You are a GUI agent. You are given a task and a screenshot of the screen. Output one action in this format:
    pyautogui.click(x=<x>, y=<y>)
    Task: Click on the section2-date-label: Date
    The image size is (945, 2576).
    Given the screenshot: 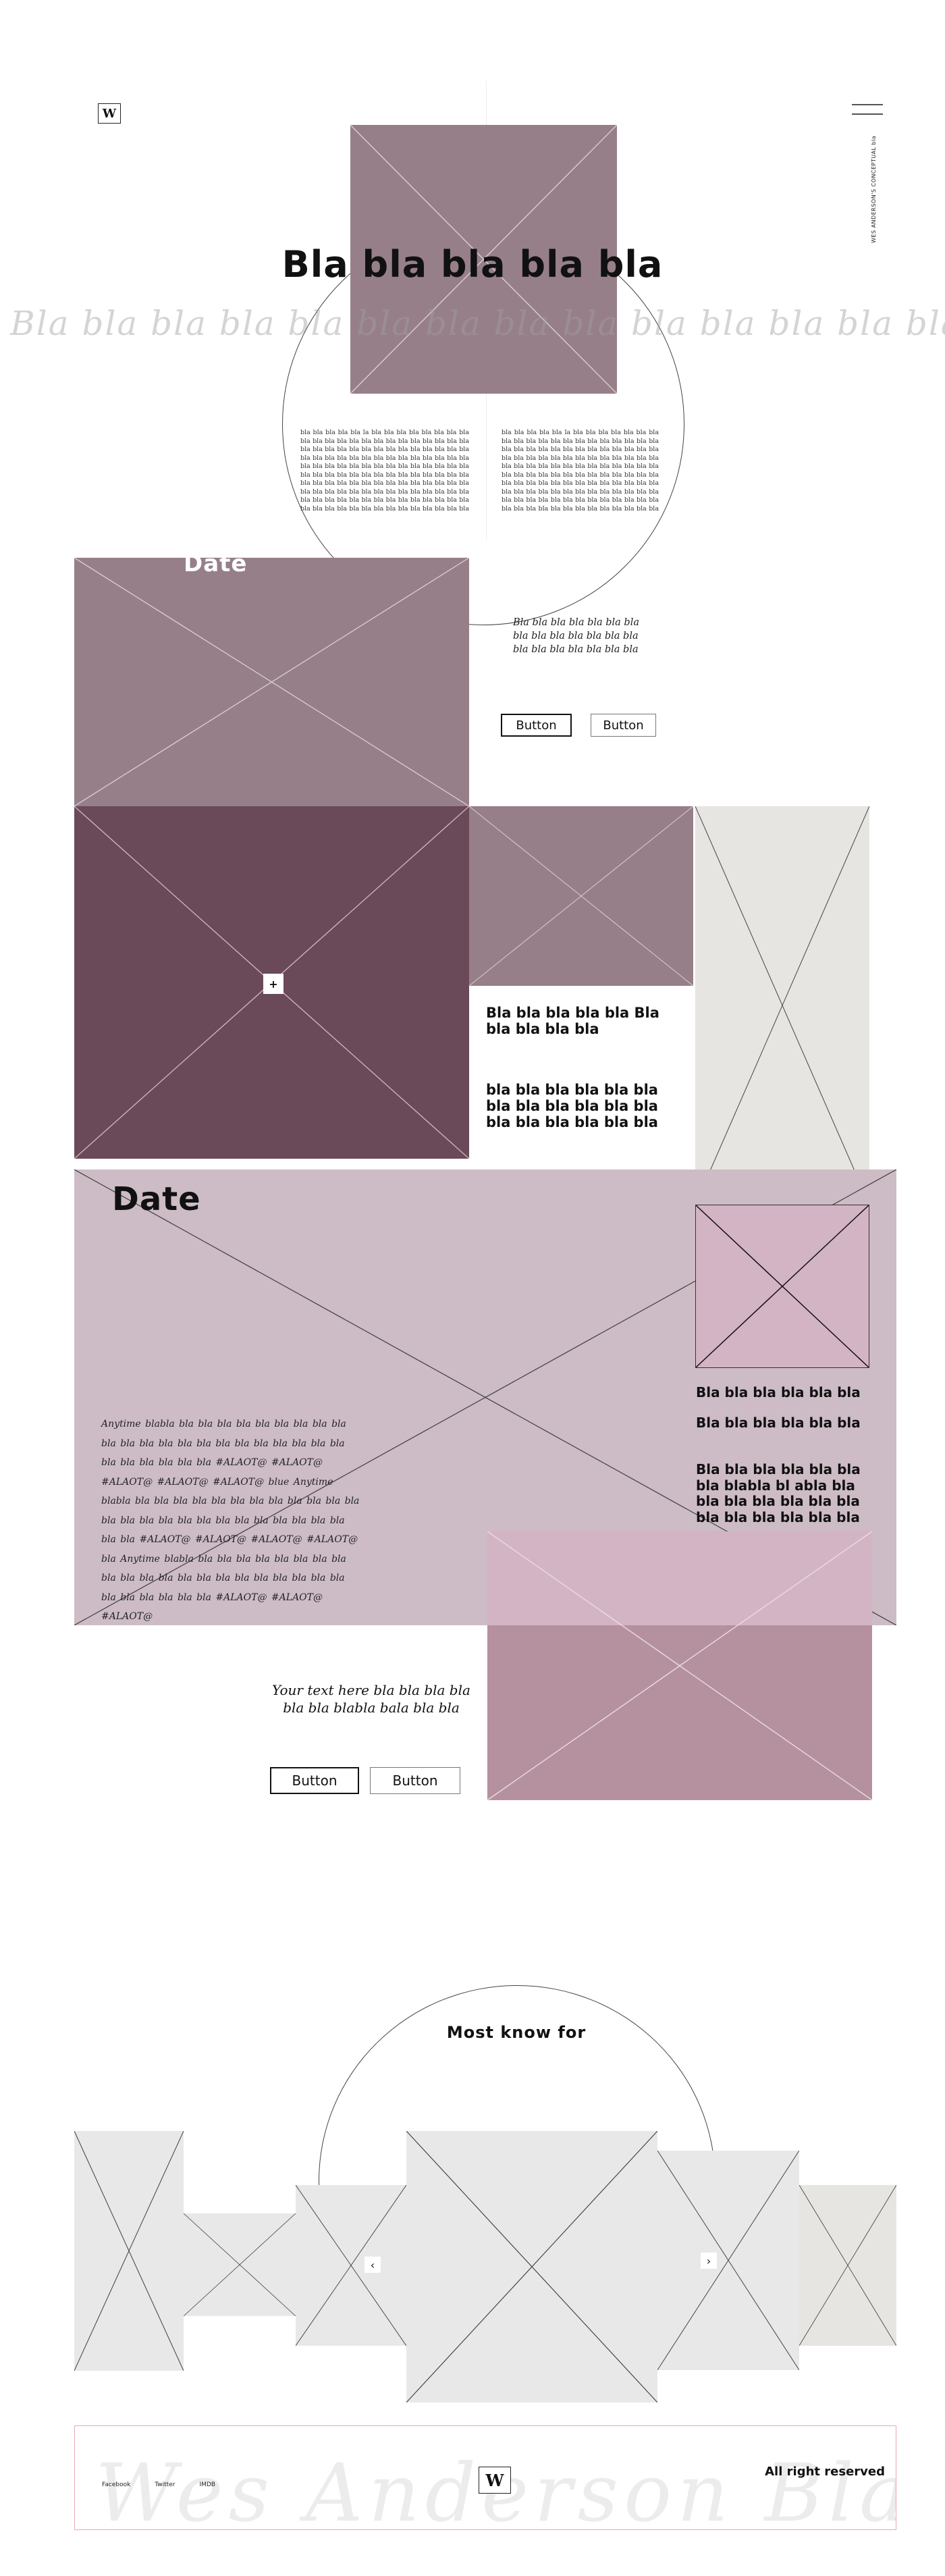 What is the action you would take?
    pyautogui.click(x=156, y=1199)
    